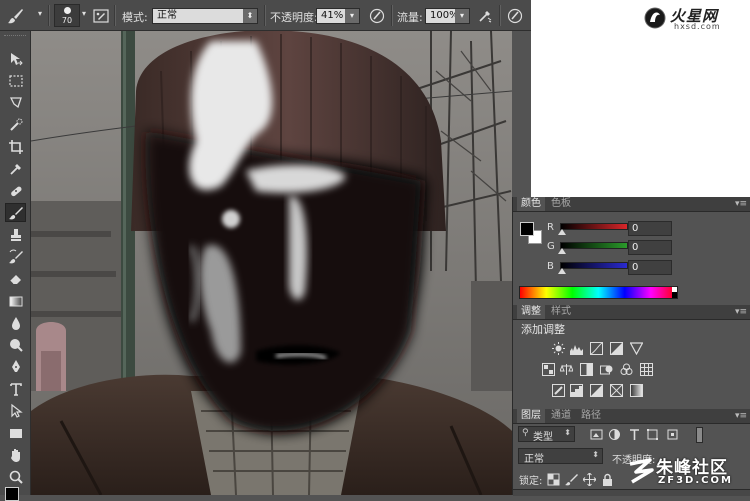  What do you see at coordinates (589, 479) in the screenshot?
I see `lock-position-icon` at bounding box center [589, 479].